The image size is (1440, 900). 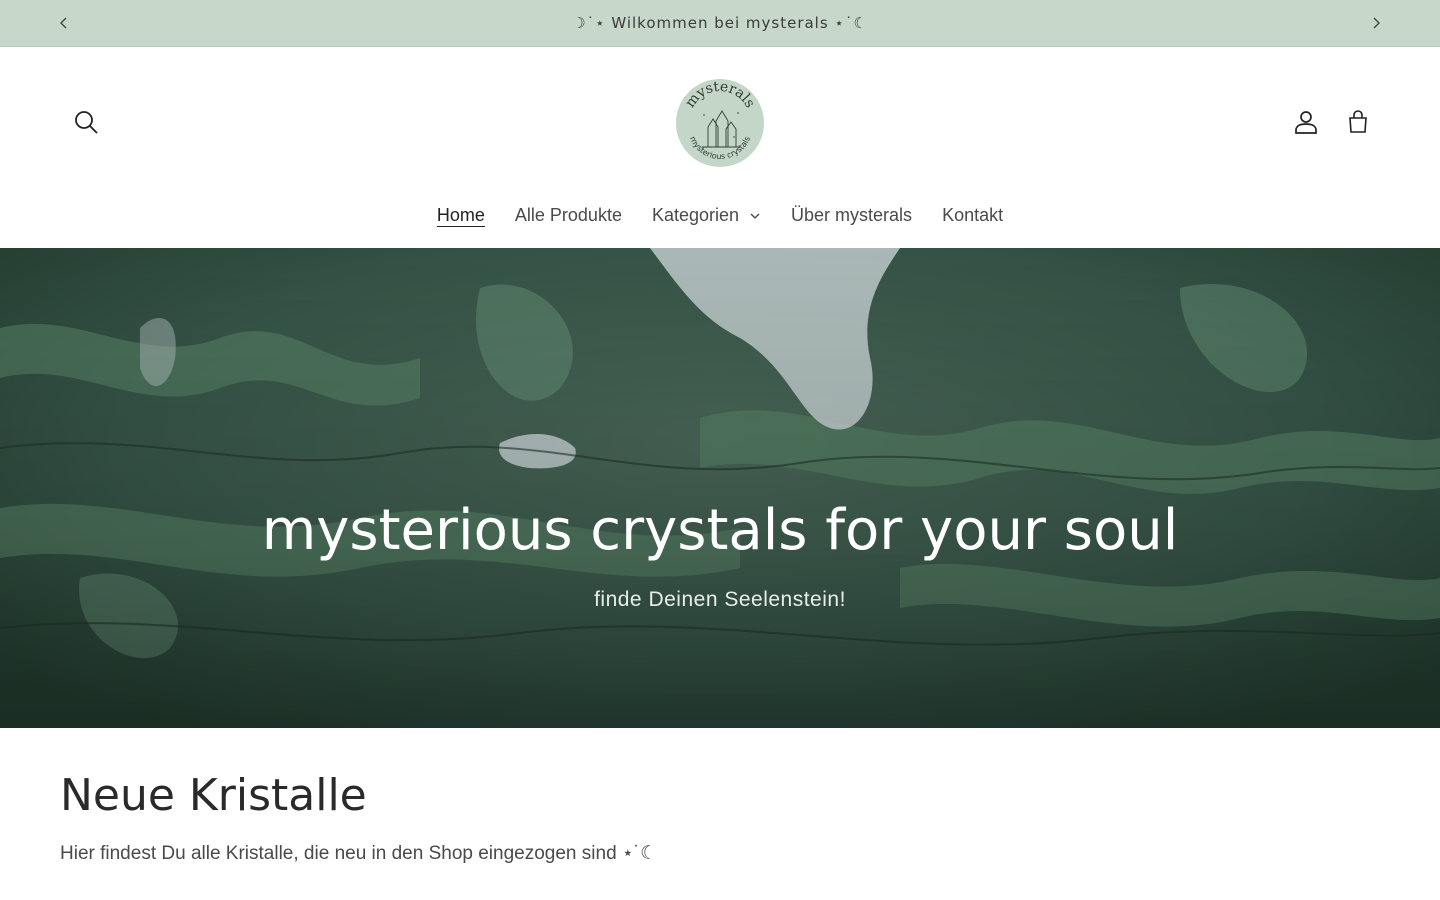 I want to click on nav-item-home: Home, so click(x=461, y=215).